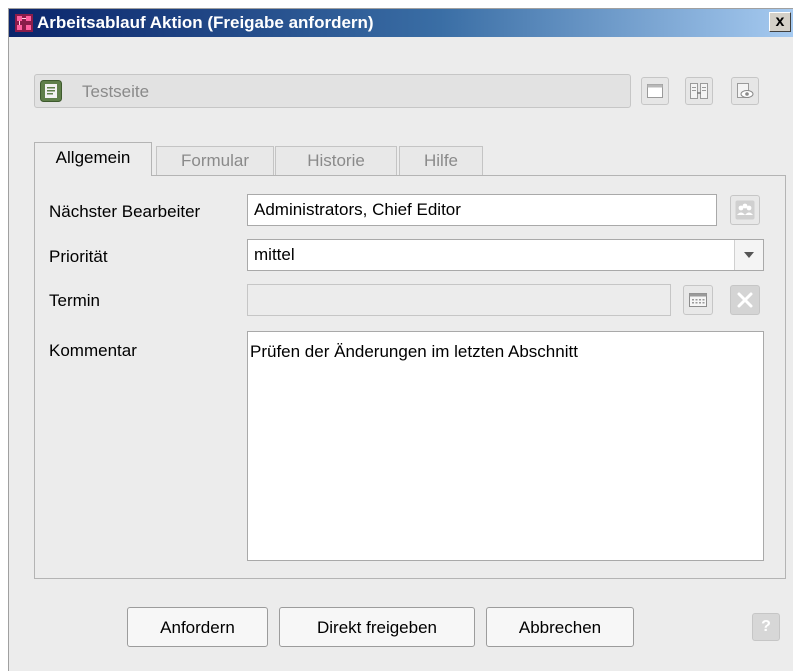 The width and height of the screenshot is (793, 671). What do you see at coordinates (459, 300) in the screenshot?
I see `deadline-field` at bounding box center [459, 300].